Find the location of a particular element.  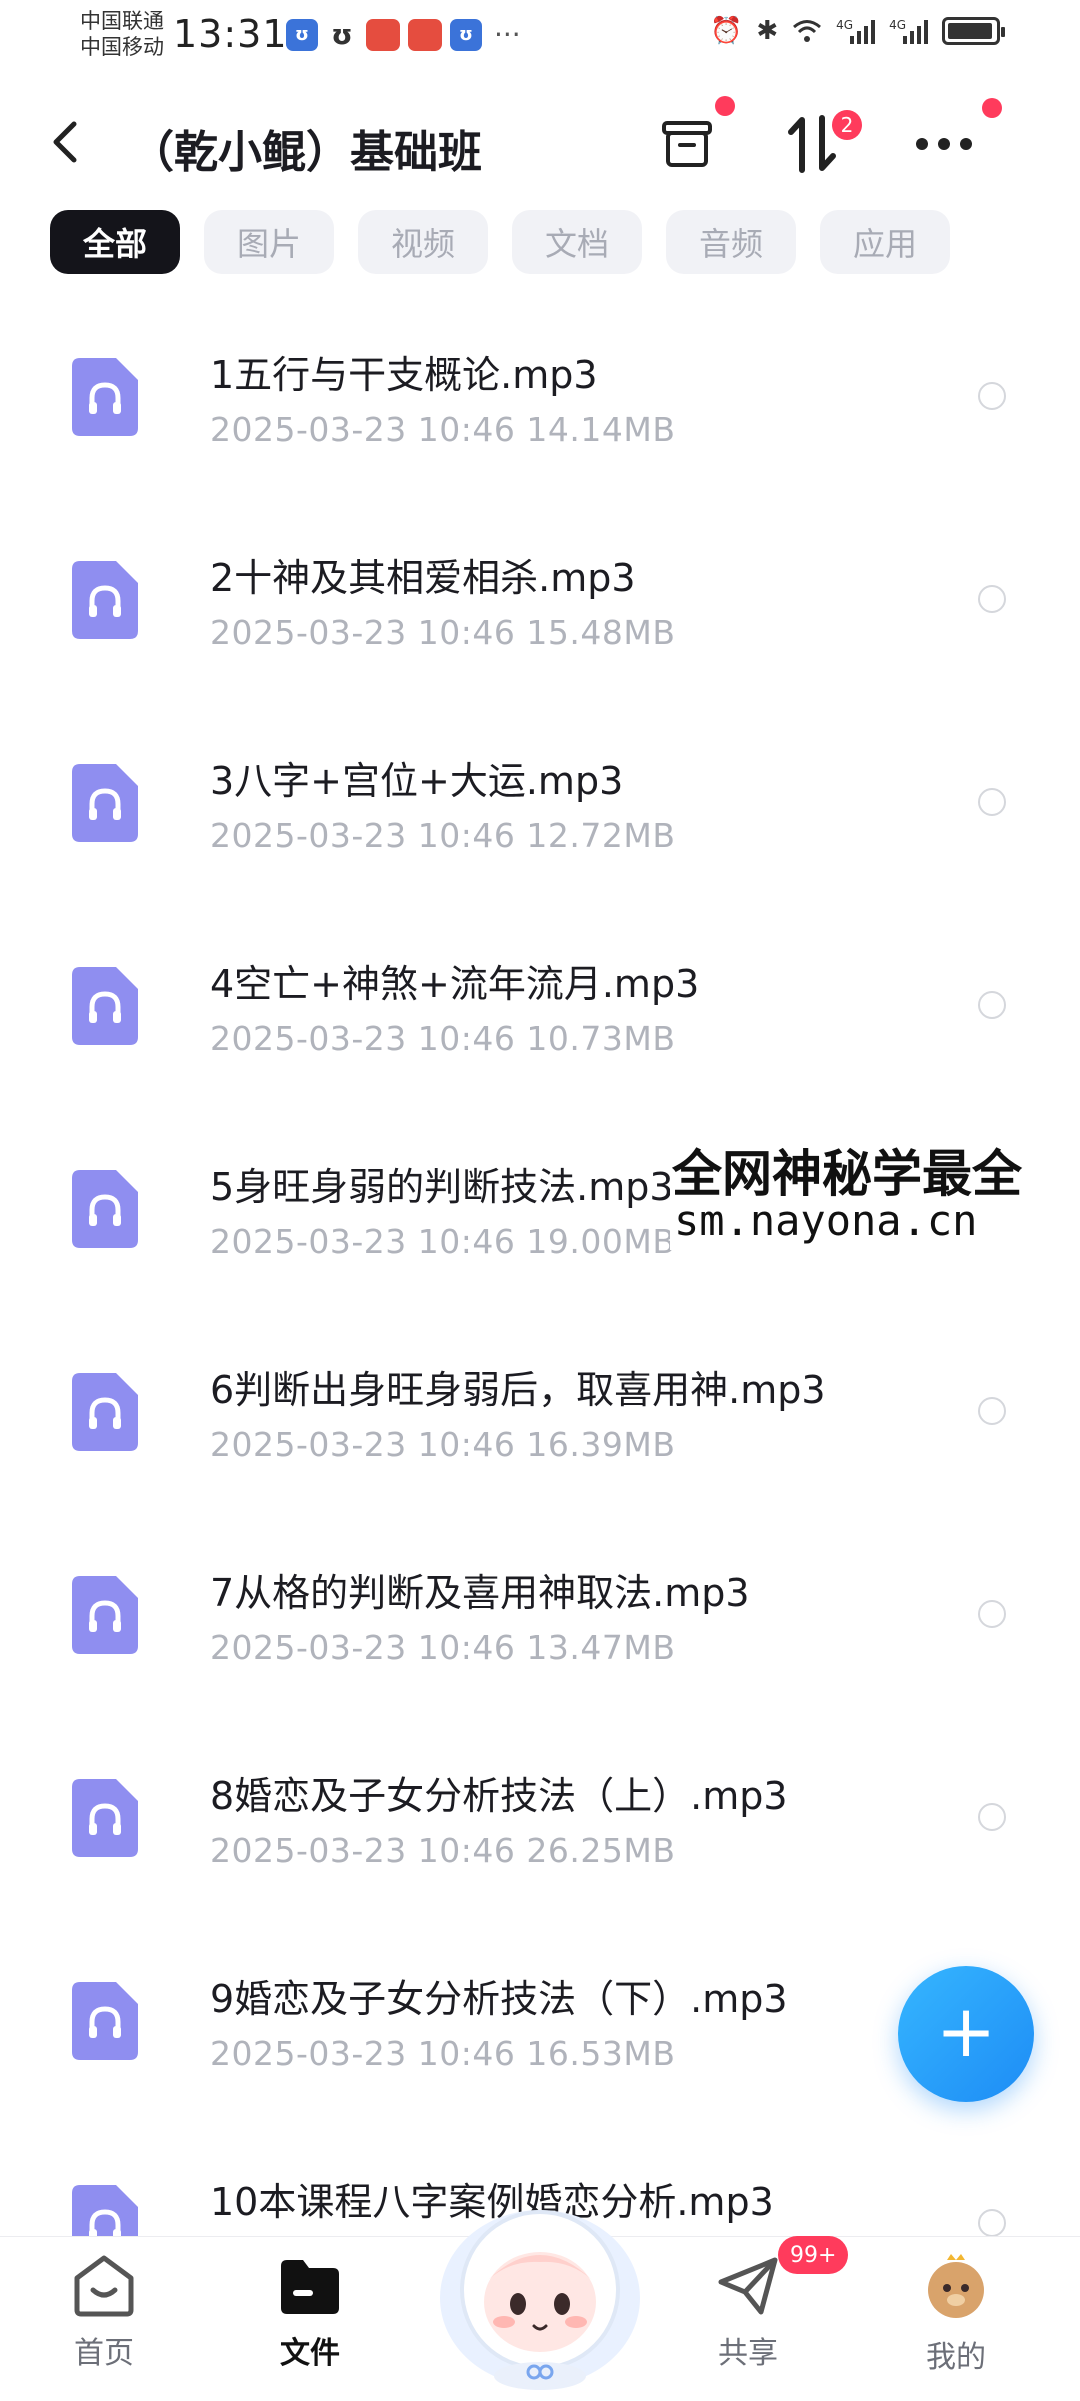

top-bar: （乾小鲲）基础班 2 is located at coordinates (540, 143).